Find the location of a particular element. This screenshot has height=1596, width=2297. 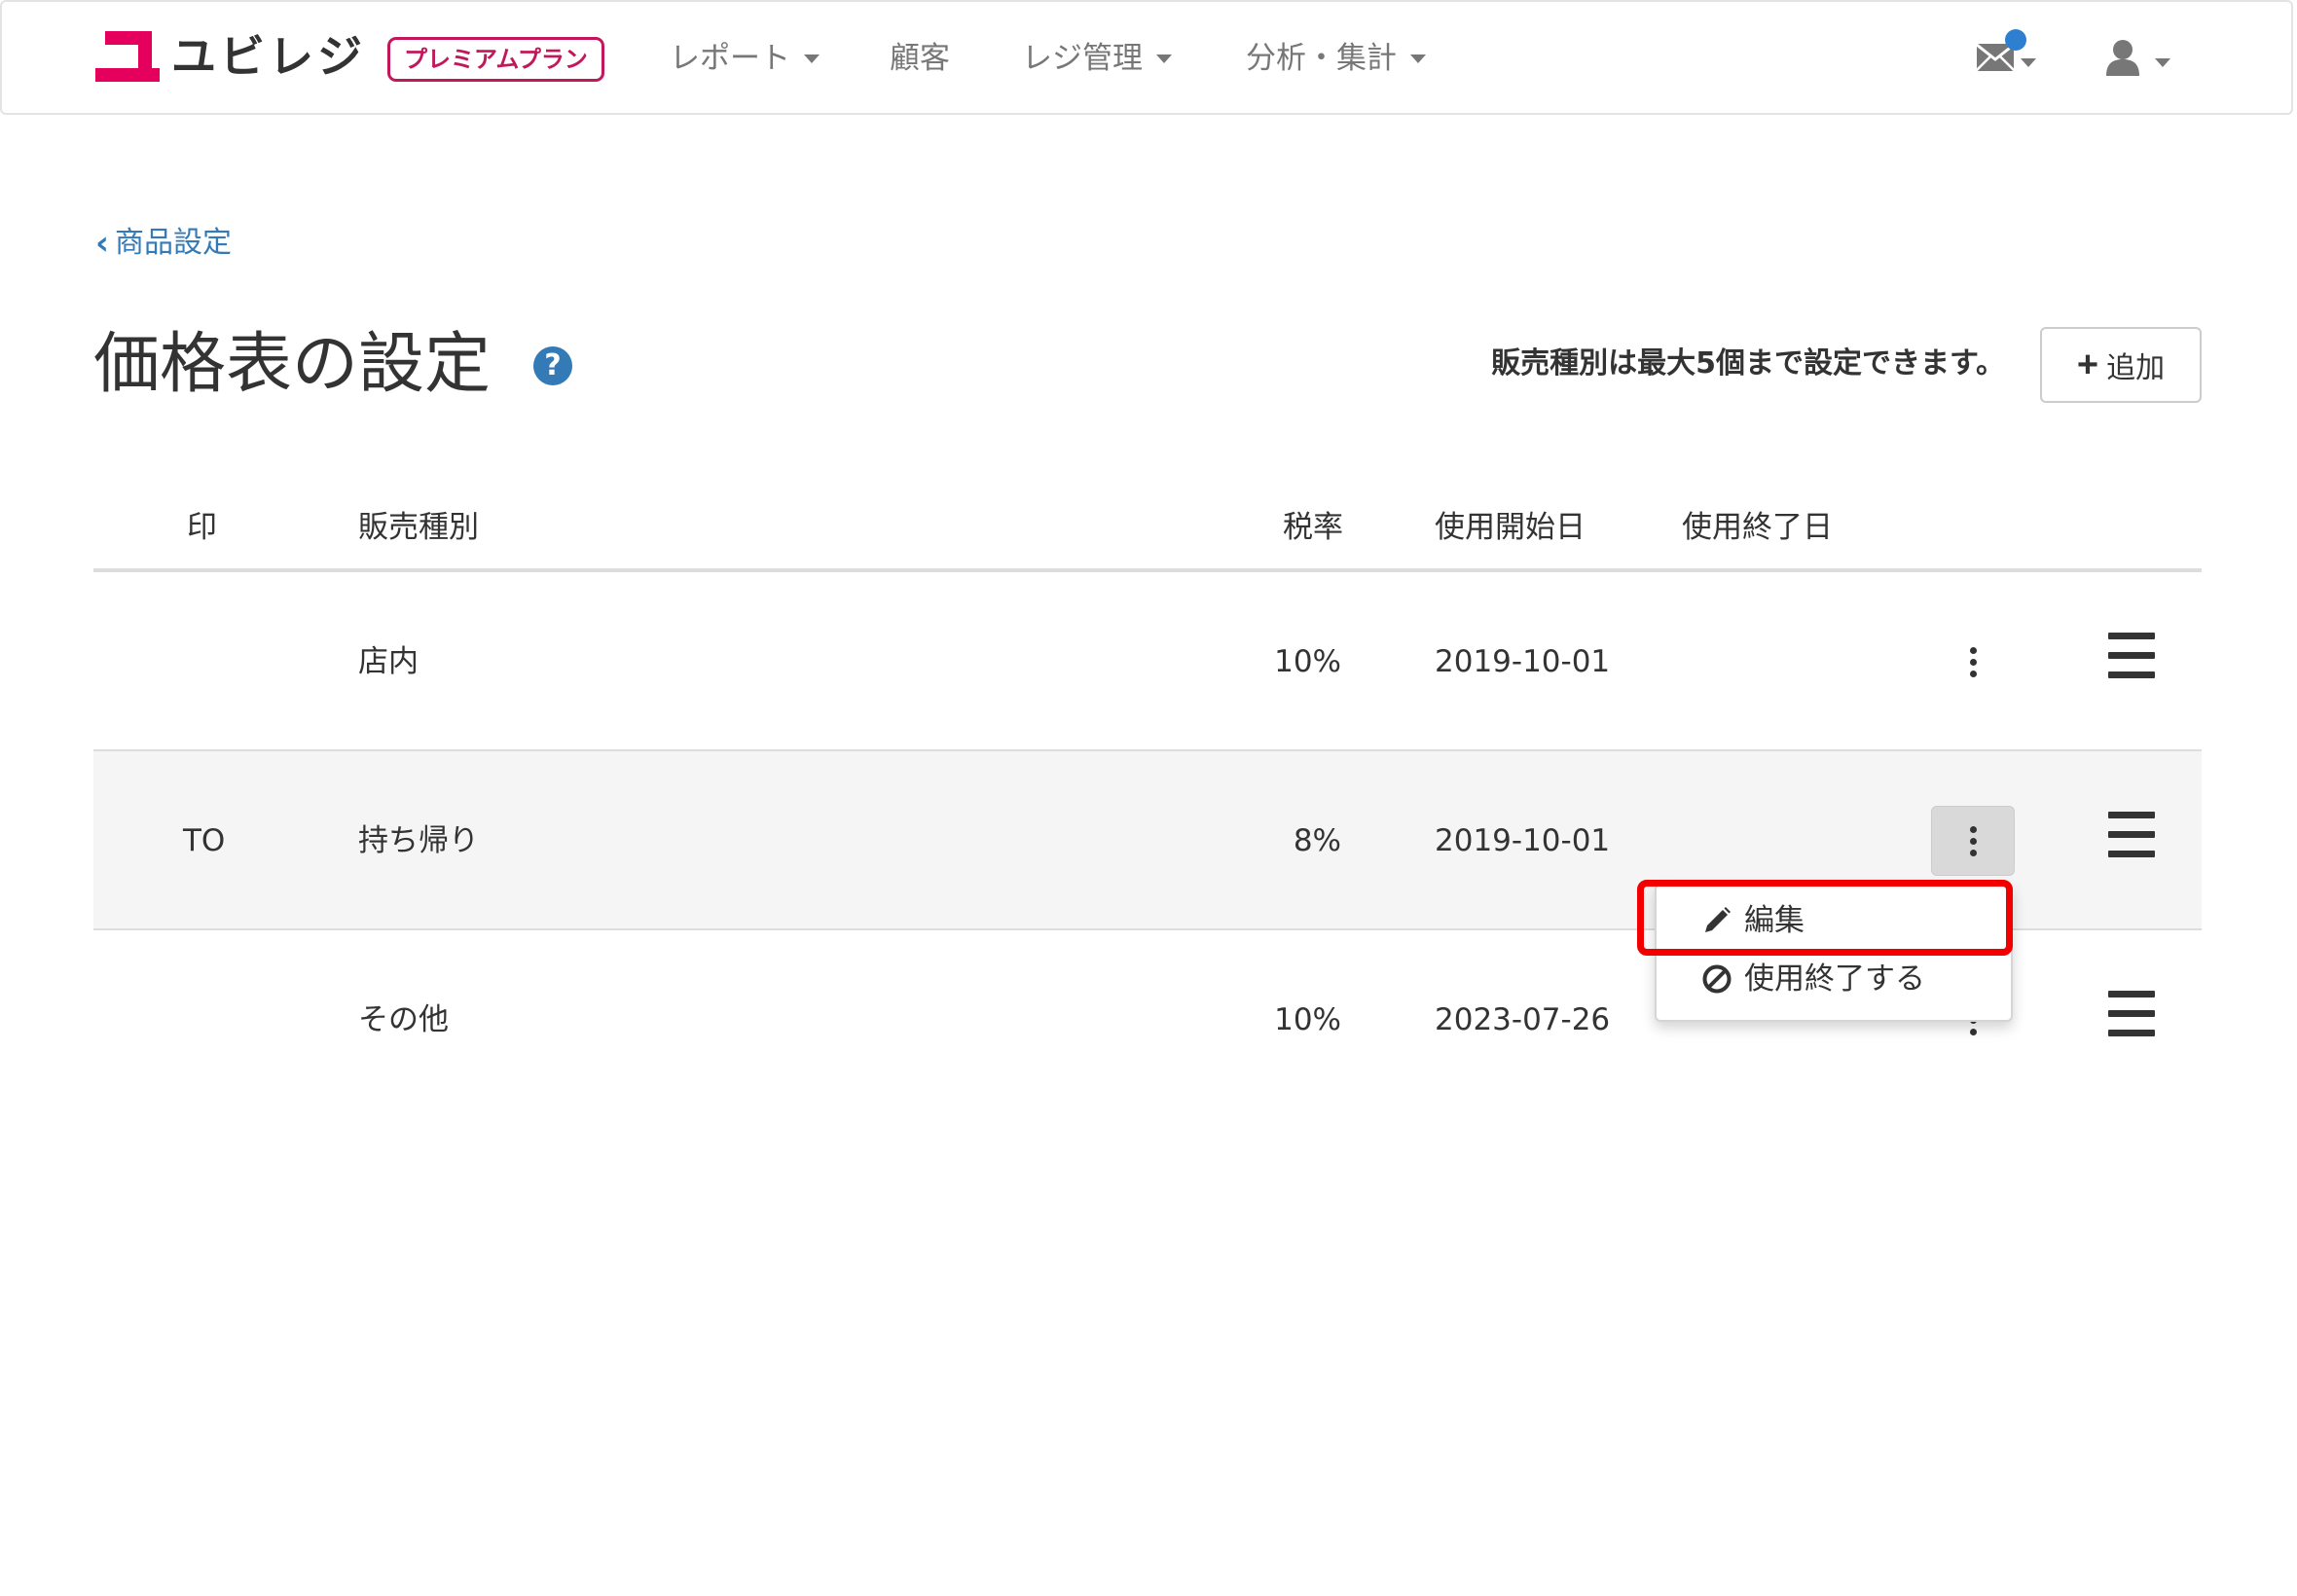

cell-sales-type: 店内 is located at coordinates (388, 662).